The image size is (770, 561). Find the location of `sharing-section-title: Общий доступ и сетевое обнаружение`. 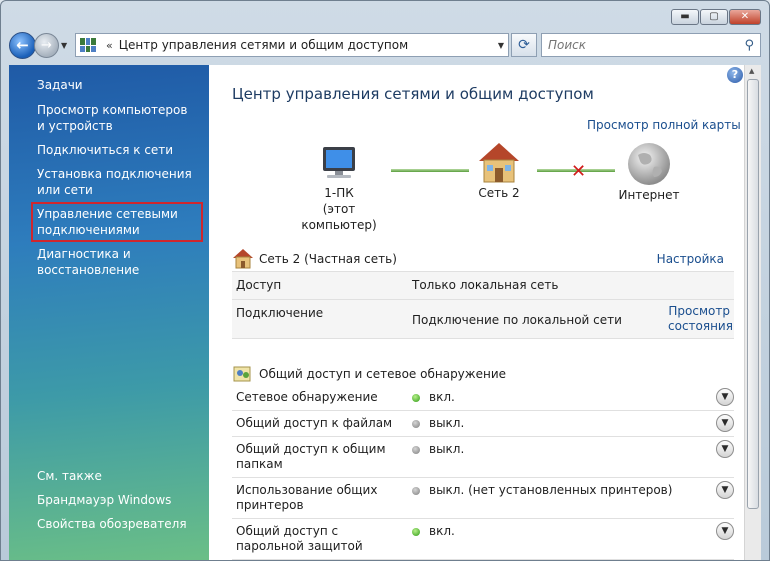

sharing-section-title: Общий доступ и сетевое обнаружение is located at coordinates (383, 374).